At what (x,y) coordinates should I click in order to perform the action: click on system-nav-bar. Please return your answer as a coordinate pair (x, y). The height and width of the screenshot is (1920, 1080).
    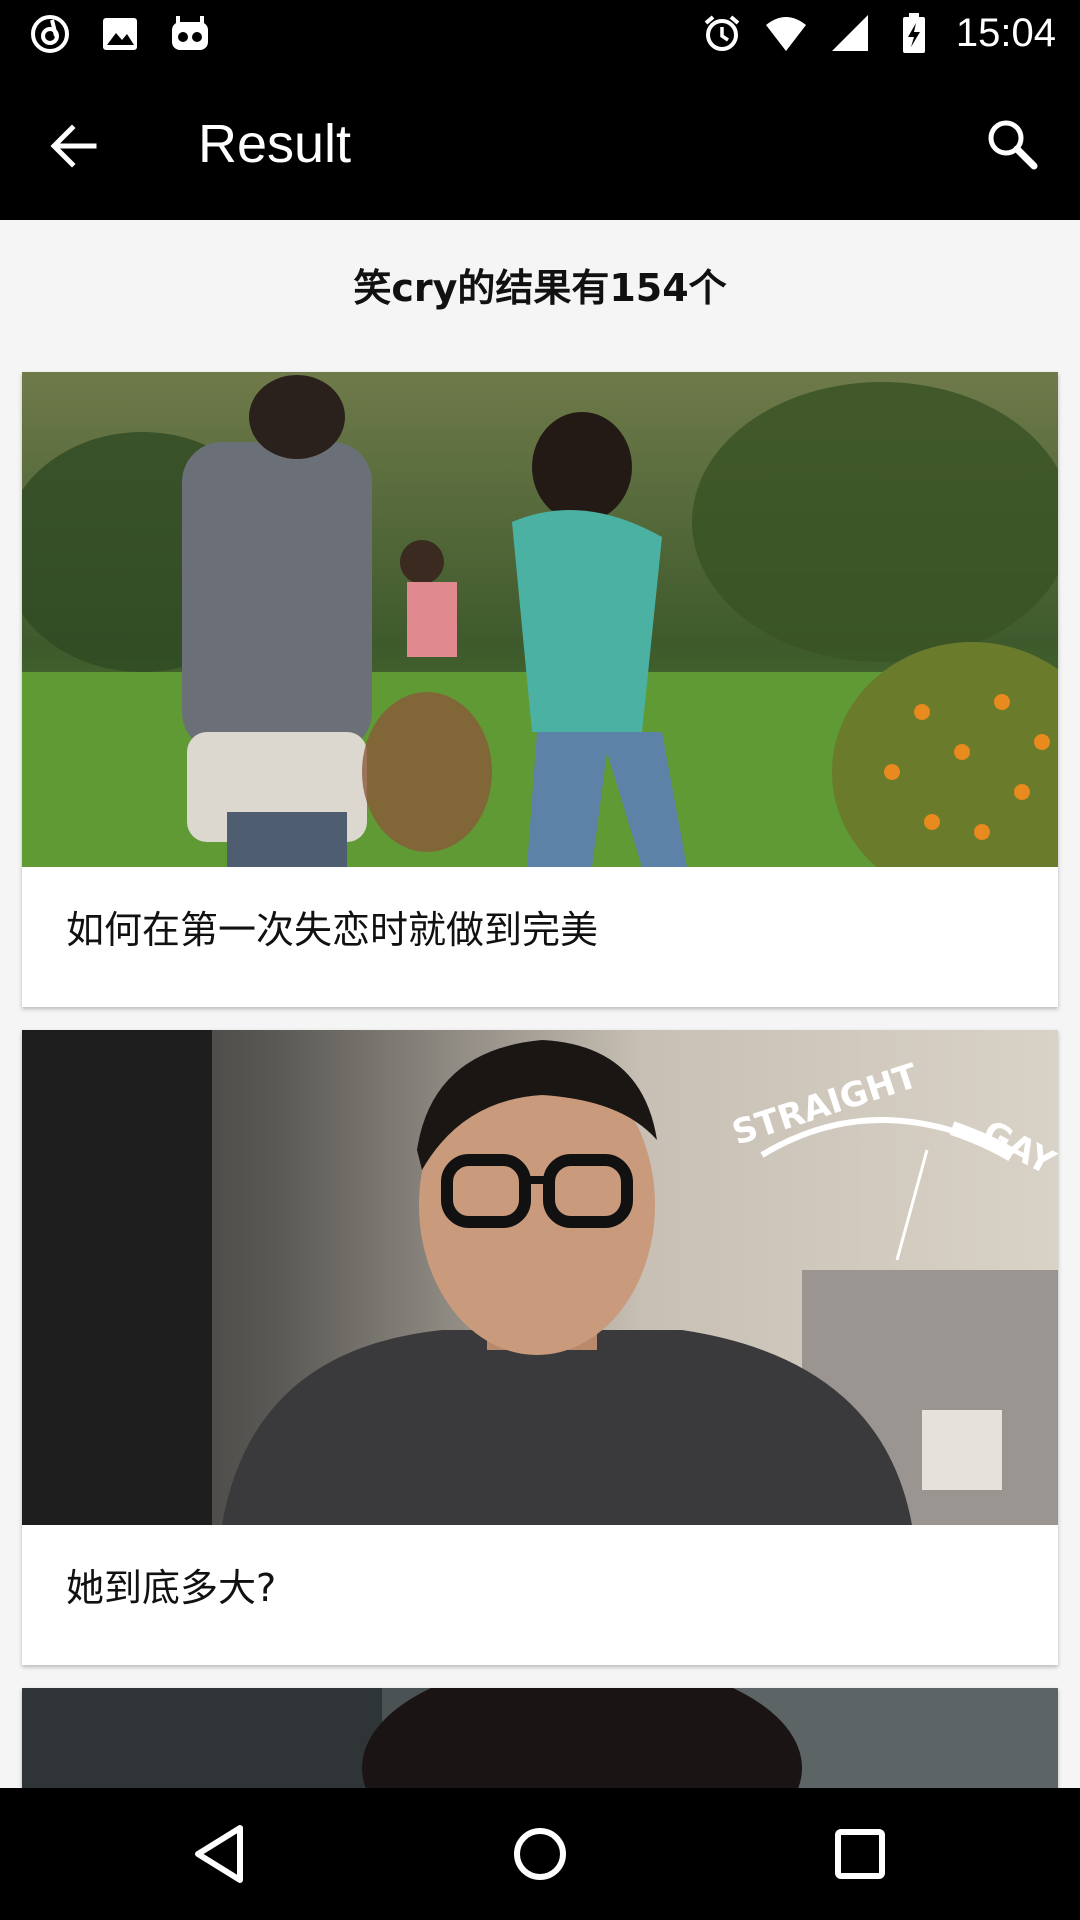
    Looking at the image, I should click on (540, 1854).